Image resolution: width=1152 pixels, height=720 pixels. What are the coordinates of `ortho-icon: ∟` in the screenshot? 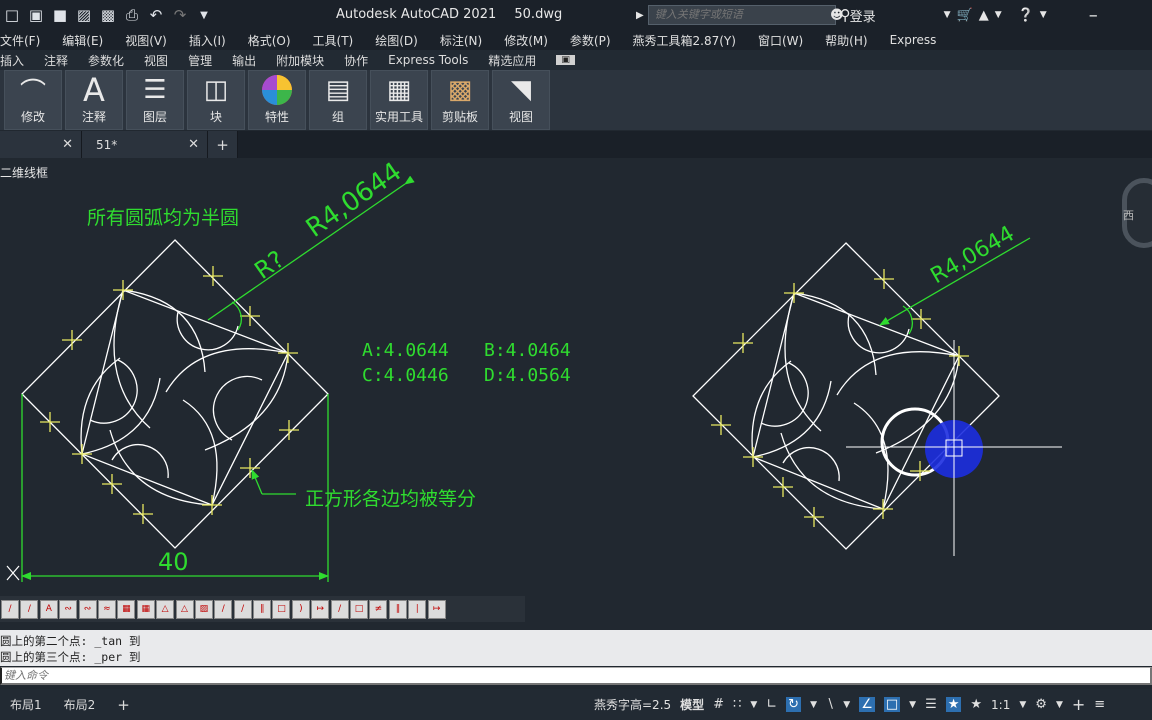 It's located at (771, 704).